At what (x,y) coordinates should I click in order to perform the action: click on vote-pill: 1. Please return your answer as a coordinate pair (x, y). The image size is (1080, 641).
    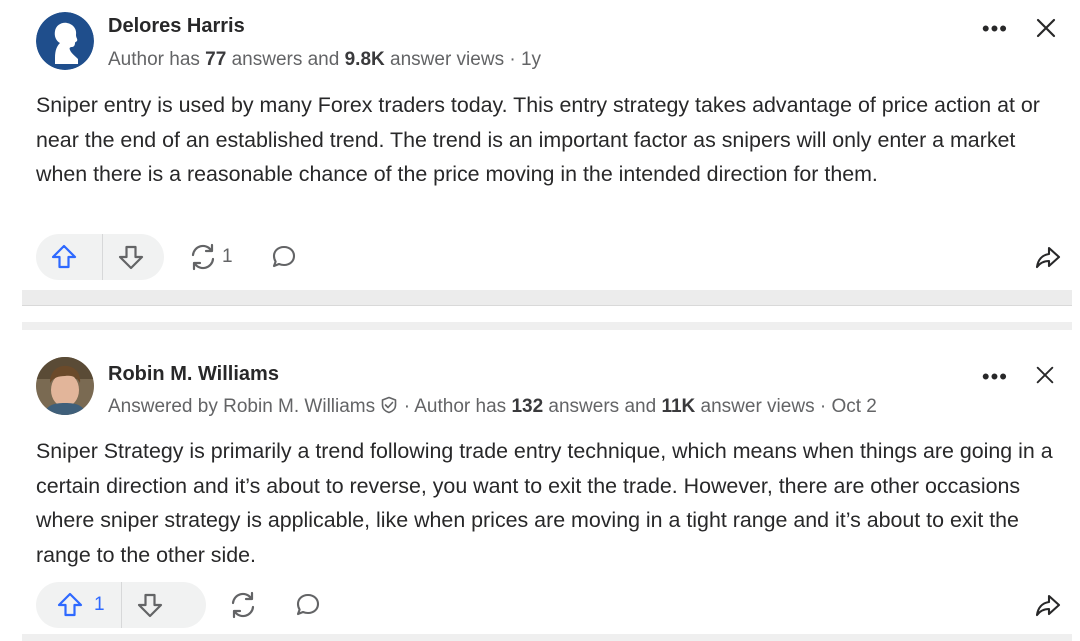
    Looking at the image, I should click on (121, 605).